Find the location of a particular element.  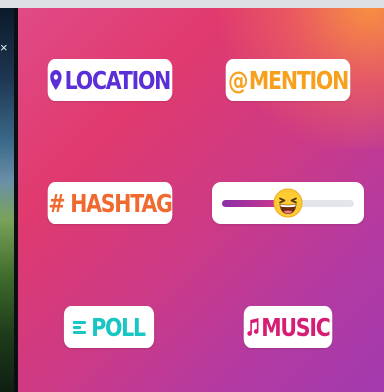

hashtag-sticker: # HASHTAG is located at coordinates (110, 203).